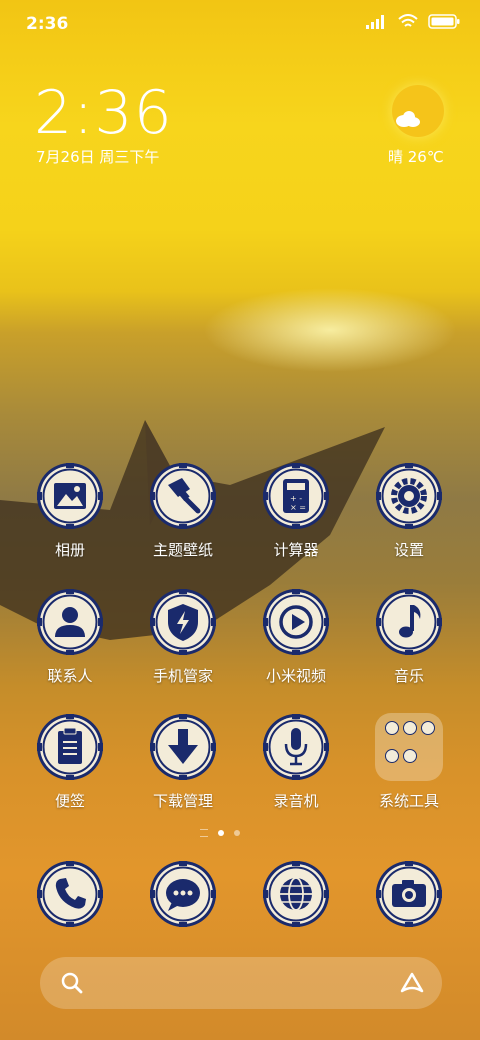  I want to click on app-downloads: 下载管理, so click(183, 761).